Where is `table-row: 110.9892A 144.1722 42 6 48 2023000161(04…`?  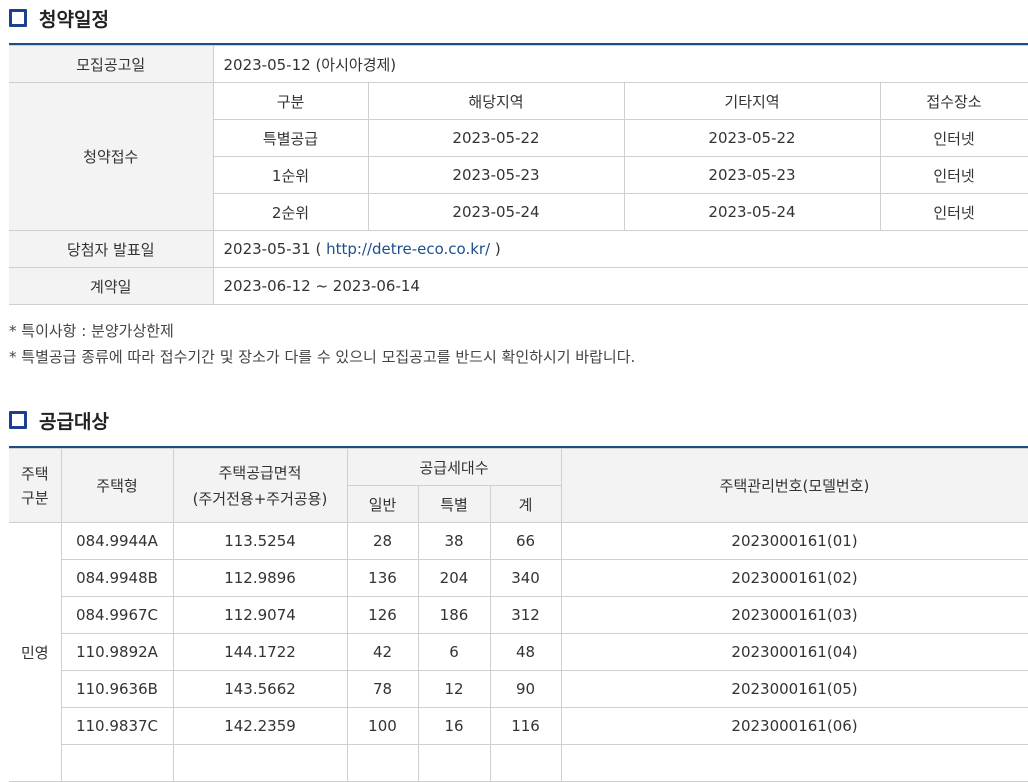 table-row: 110.9892A 144.1722 42 6 48 2023000161(04… is located at coordinates (518, 652).